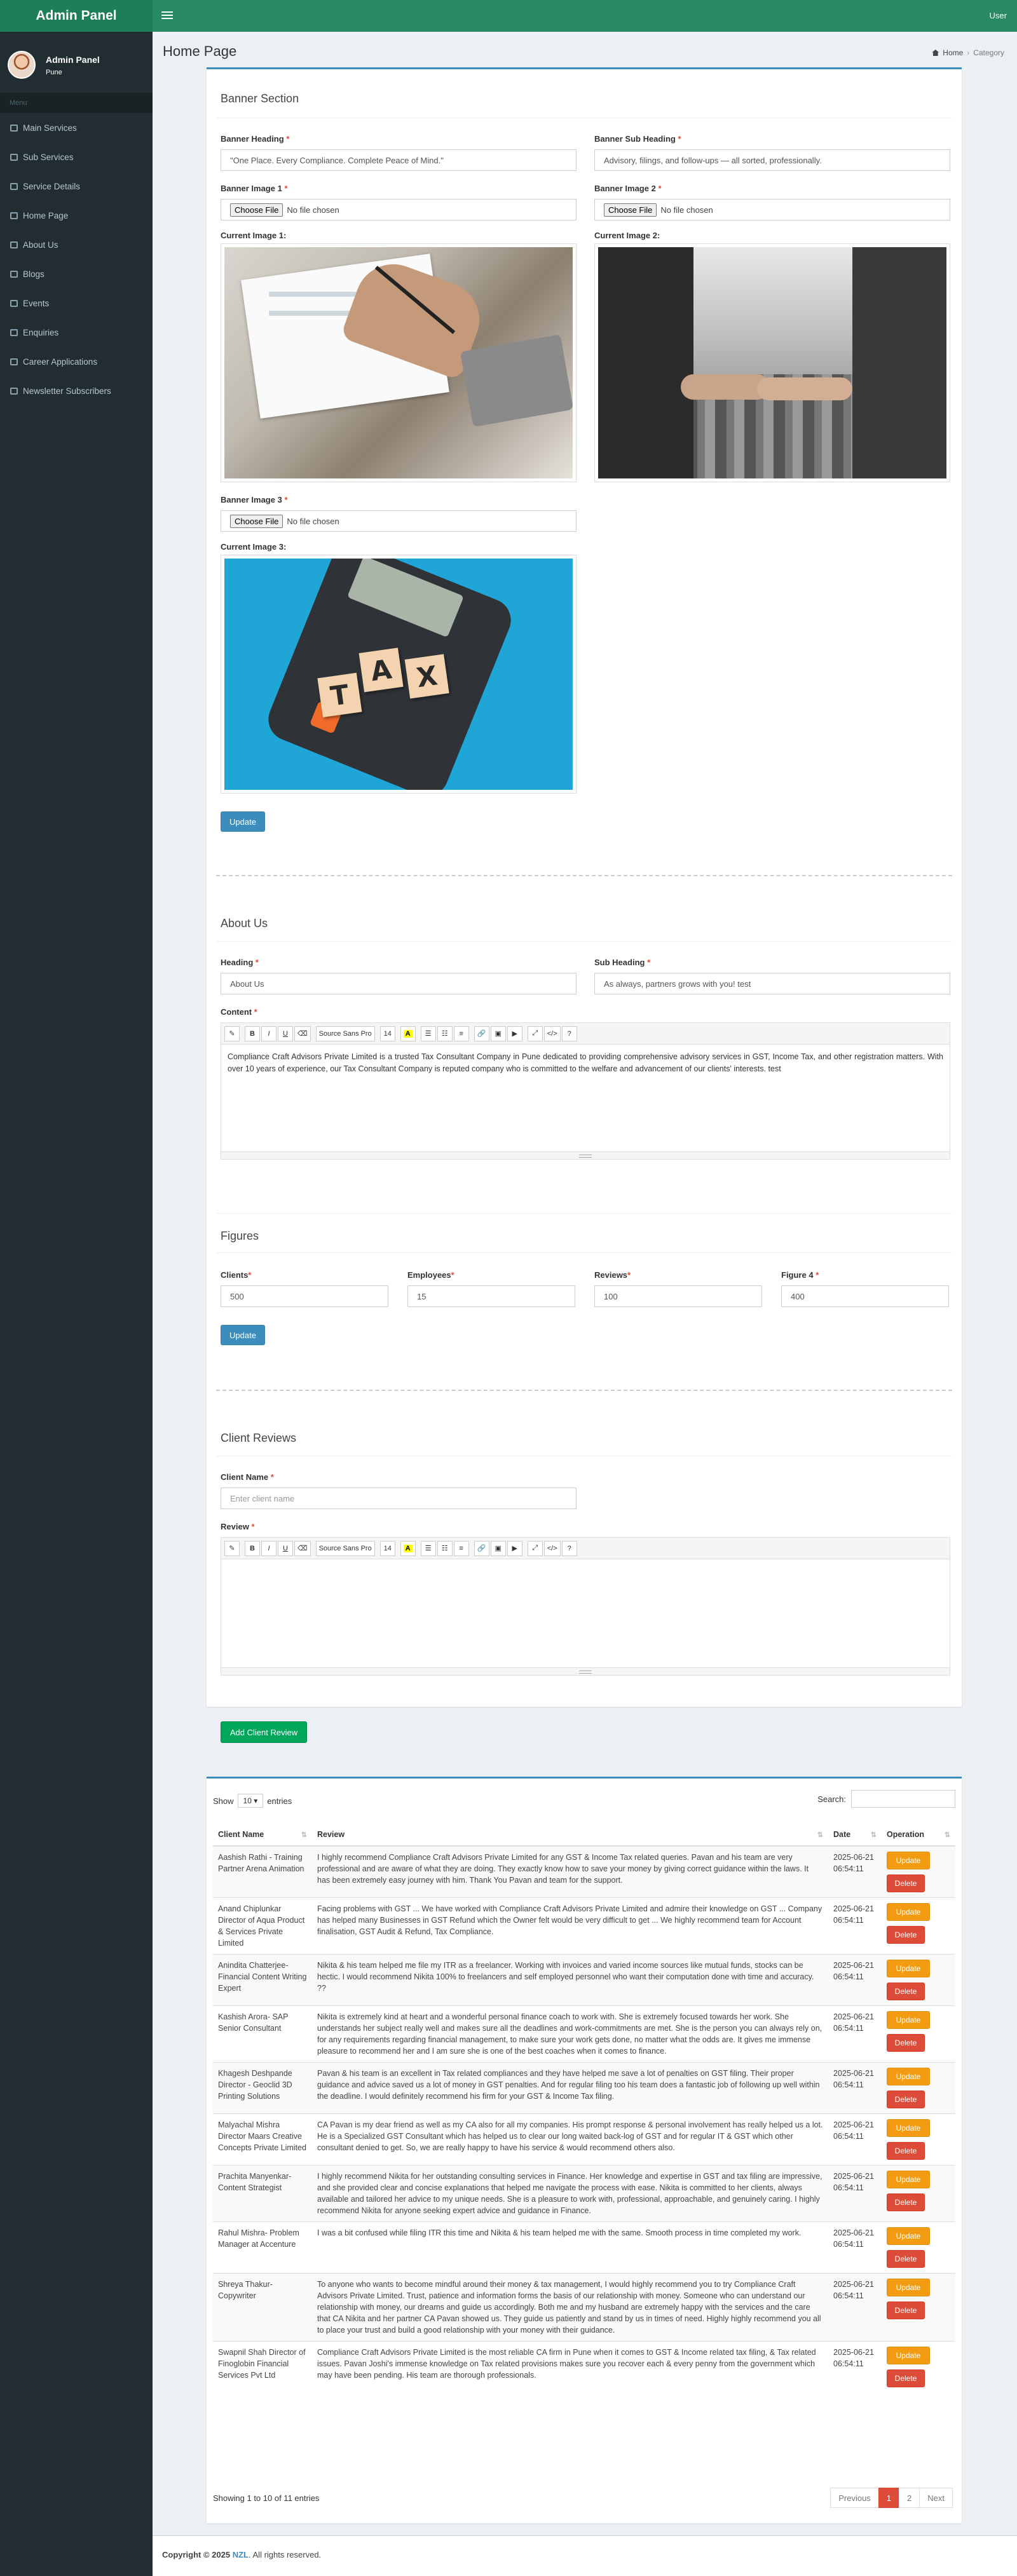 Image resolution: width=1017 pixels, height=2576 pixels. Describe the element at coordinates (909, 2498) in the screenshot. I see `pagination-page-2: 2` at that location.